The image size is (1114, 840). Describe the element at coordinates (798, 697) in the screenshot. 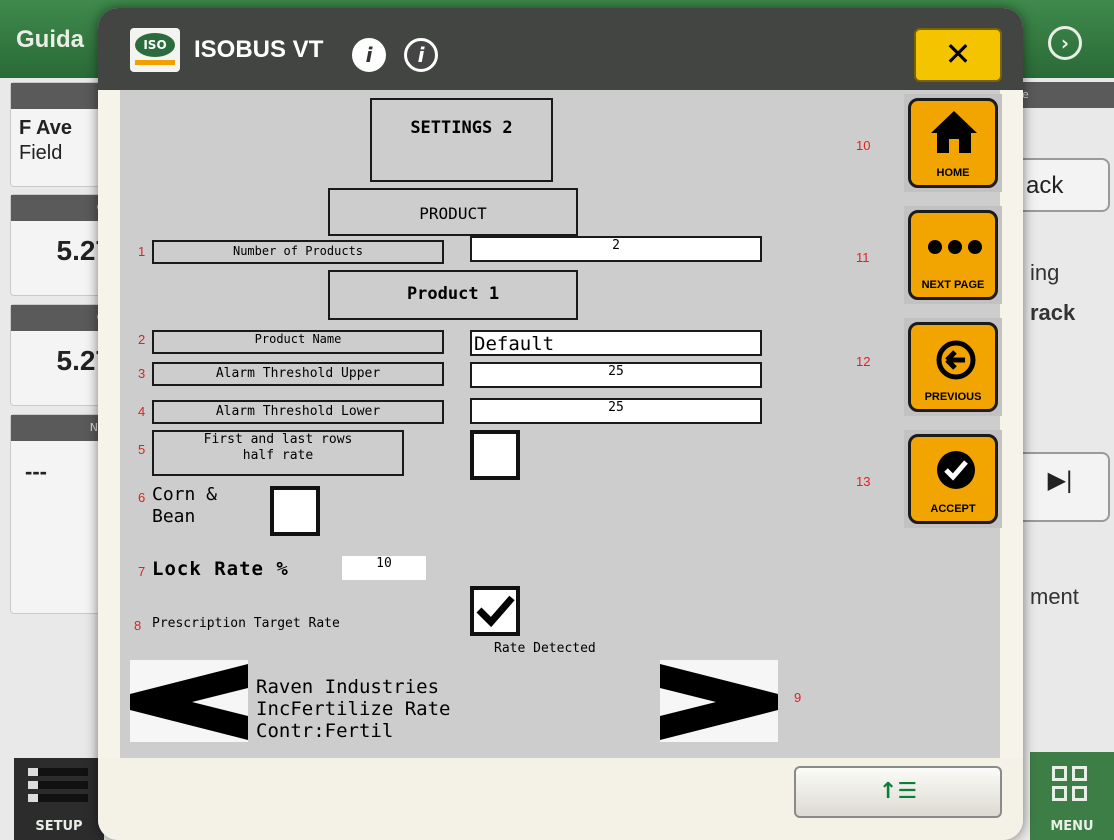

I see `index-label-9: 9` at that location.